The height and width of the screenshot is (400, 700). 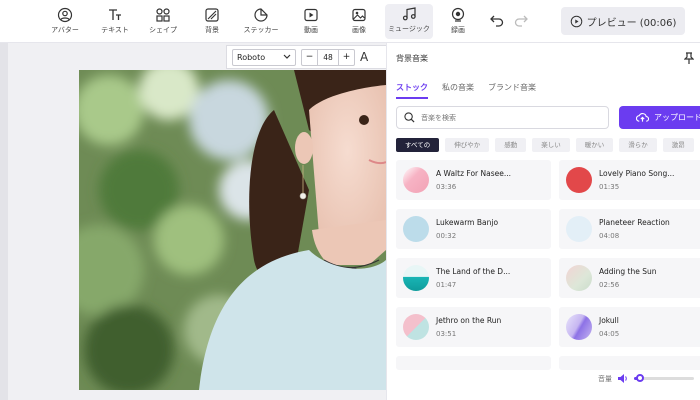 I want to click on chip-mood: 楽しい, so click(x=551, y=145).